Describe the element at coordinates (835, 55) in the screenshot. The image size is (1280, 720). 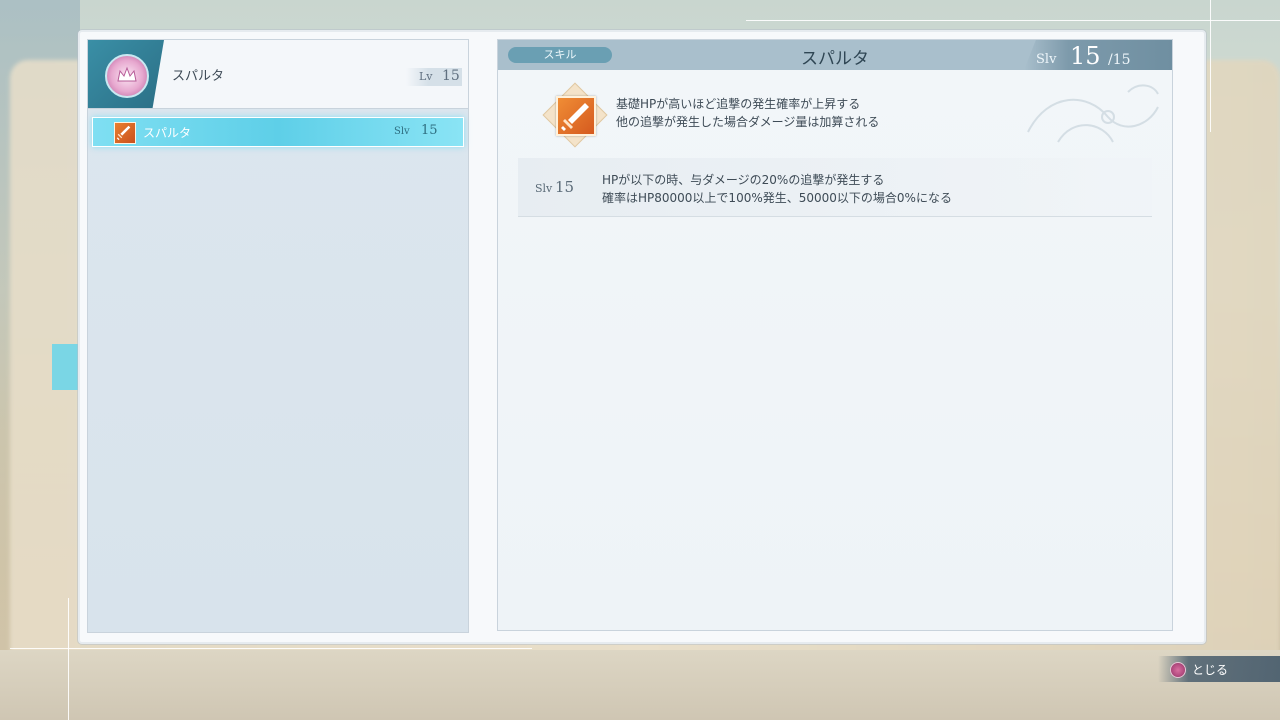
I see `skill-detail-header: スパルタ スキル Slv 15 /15` at that location.